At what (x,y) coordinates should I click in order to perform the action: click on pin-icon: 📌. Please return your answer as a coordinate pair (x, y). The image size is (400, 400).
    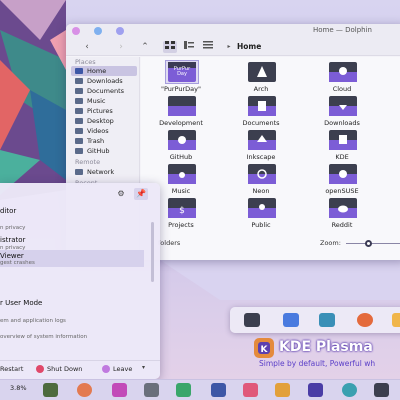
    Looking at the image, I should click on (141, 194).